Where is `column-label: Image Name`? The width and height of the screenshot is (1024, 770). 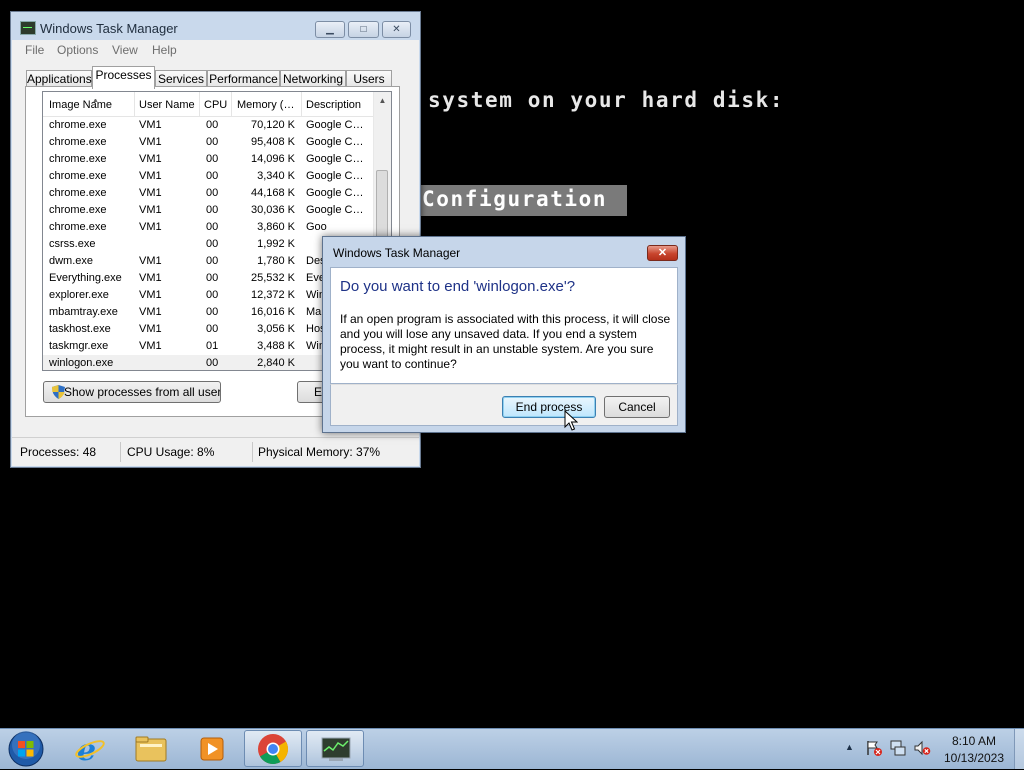 column-label: Image Name is located at coordinates (80, 105).